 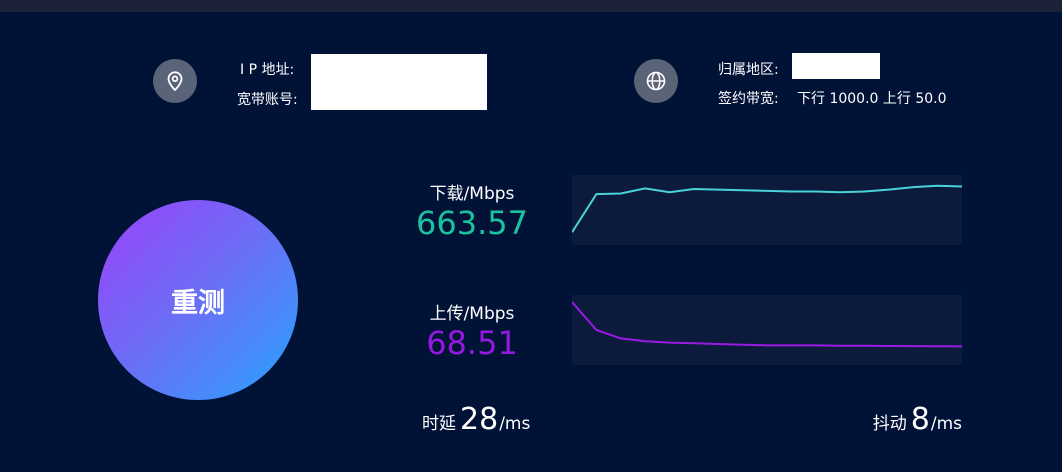 What do you see at coordinates (946, 424) in the screenshot?
I see `jitter-unit: /ms` at bounding box center [946, 424].